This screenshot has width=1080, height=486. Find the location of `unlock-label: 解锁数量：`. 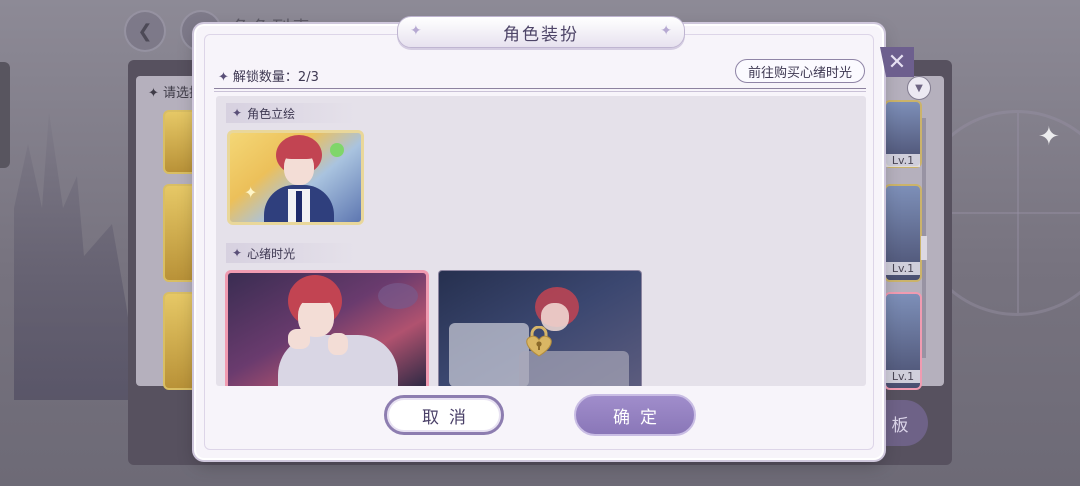

unlock-label: 解锁数量： is located at coordinates (265, 77).